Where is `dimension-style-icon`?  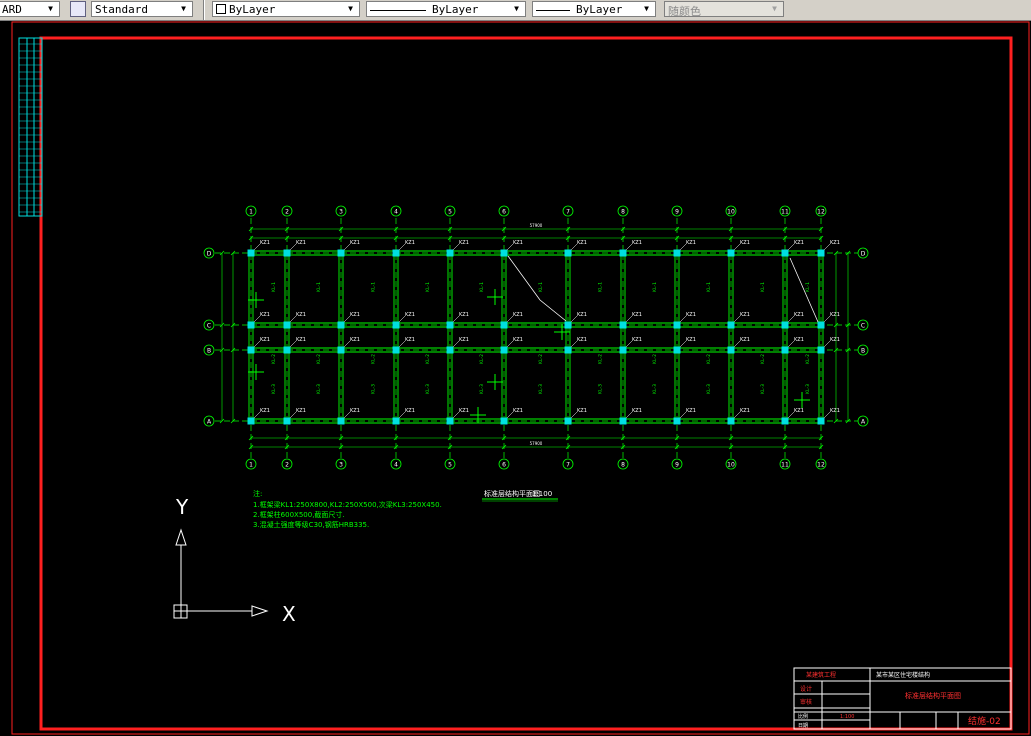
dimension-style-icon is located at coordinates (78, 9).